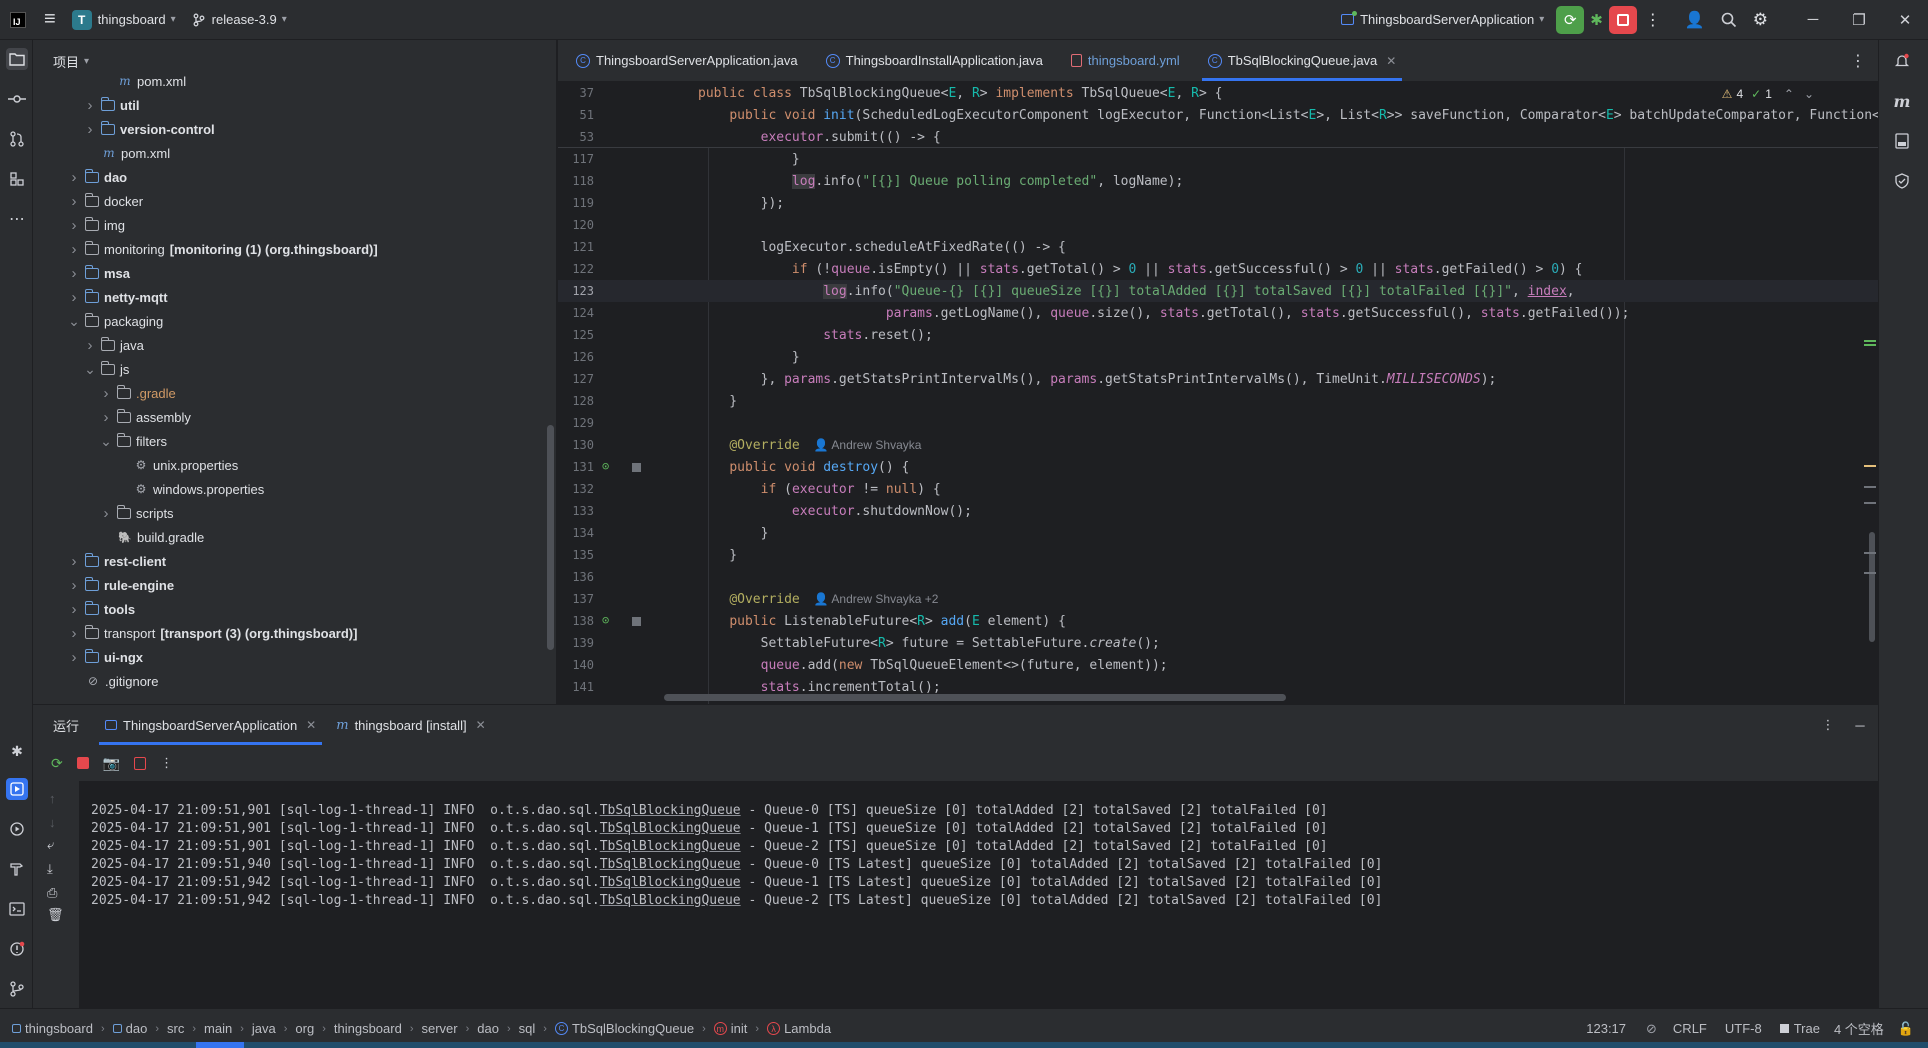 Image resolution: width=1928 pixels, height=1048 pixels. Describe the element at coordinates (633, 1028) in the screenshot. I see `breadcrumb-item: TbSqlBlockingQueue` at that location.